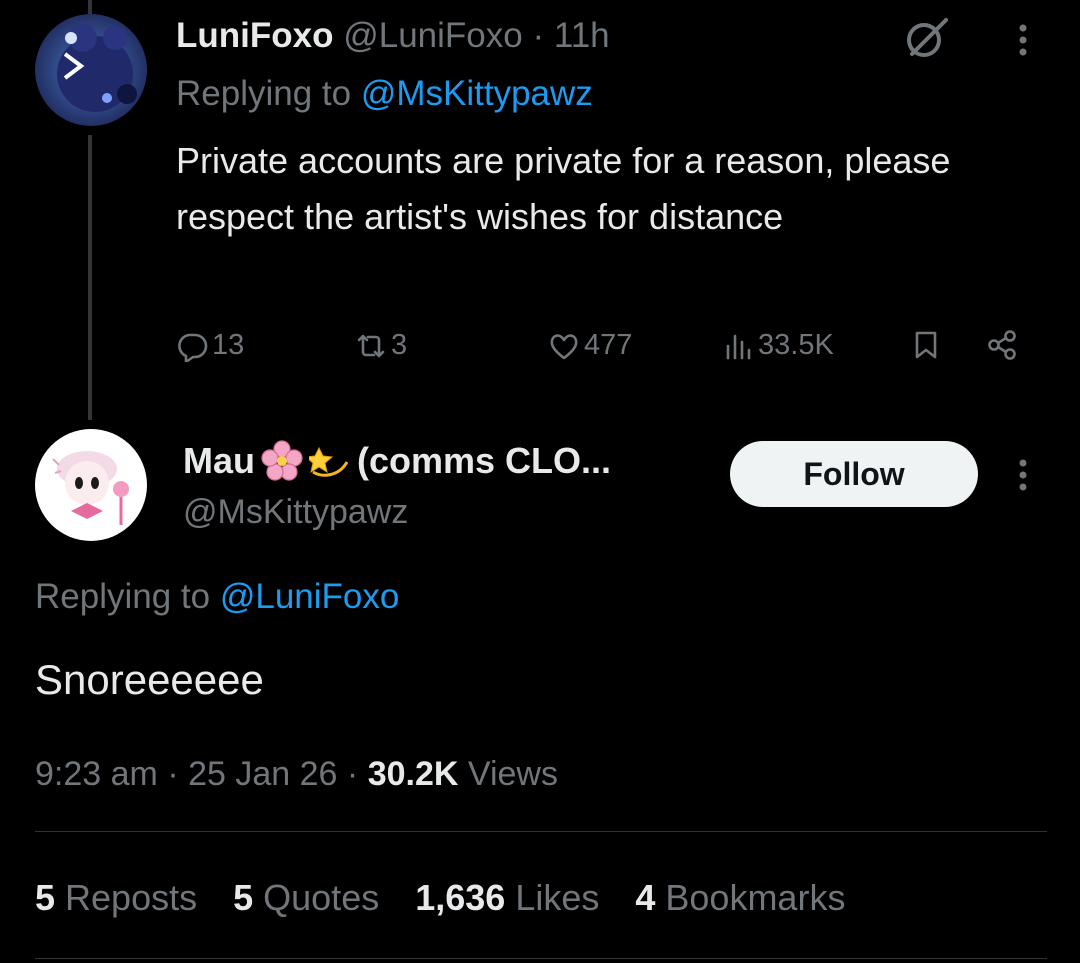  I want to click on parent-actions-bar: 13 3 477 33.5K, so click(540, 347).